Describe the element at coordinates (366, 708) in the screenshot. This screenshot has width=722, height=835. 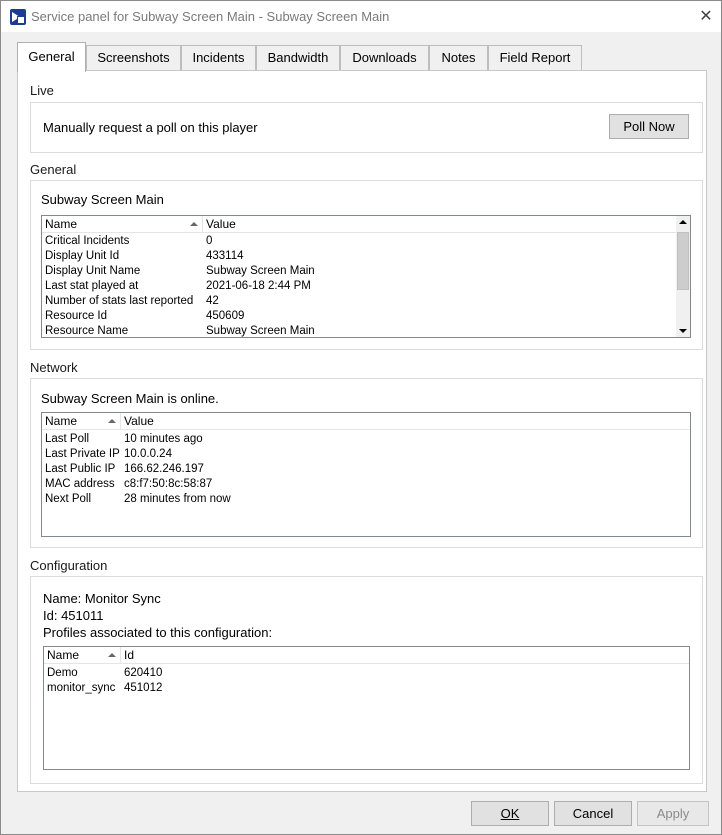
I see `profiles-list: Name Id Demo 620410 monitor_sync 451012` at that location.